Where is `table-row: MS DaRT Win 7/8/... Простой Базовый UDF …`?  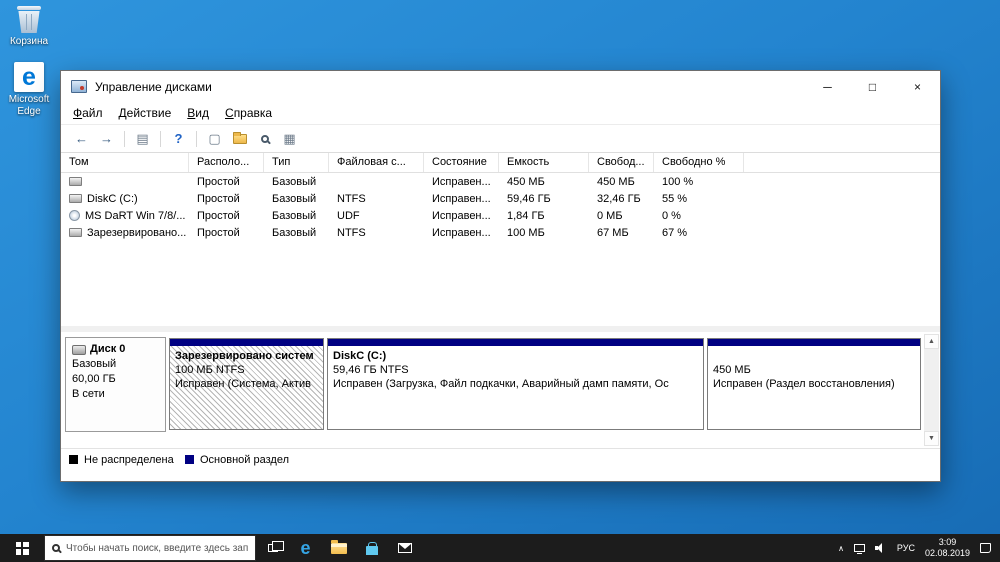 table-row: MS DaRT Win 7/8/... Простой Базовый UDF … is located at coordinates (500, 215).